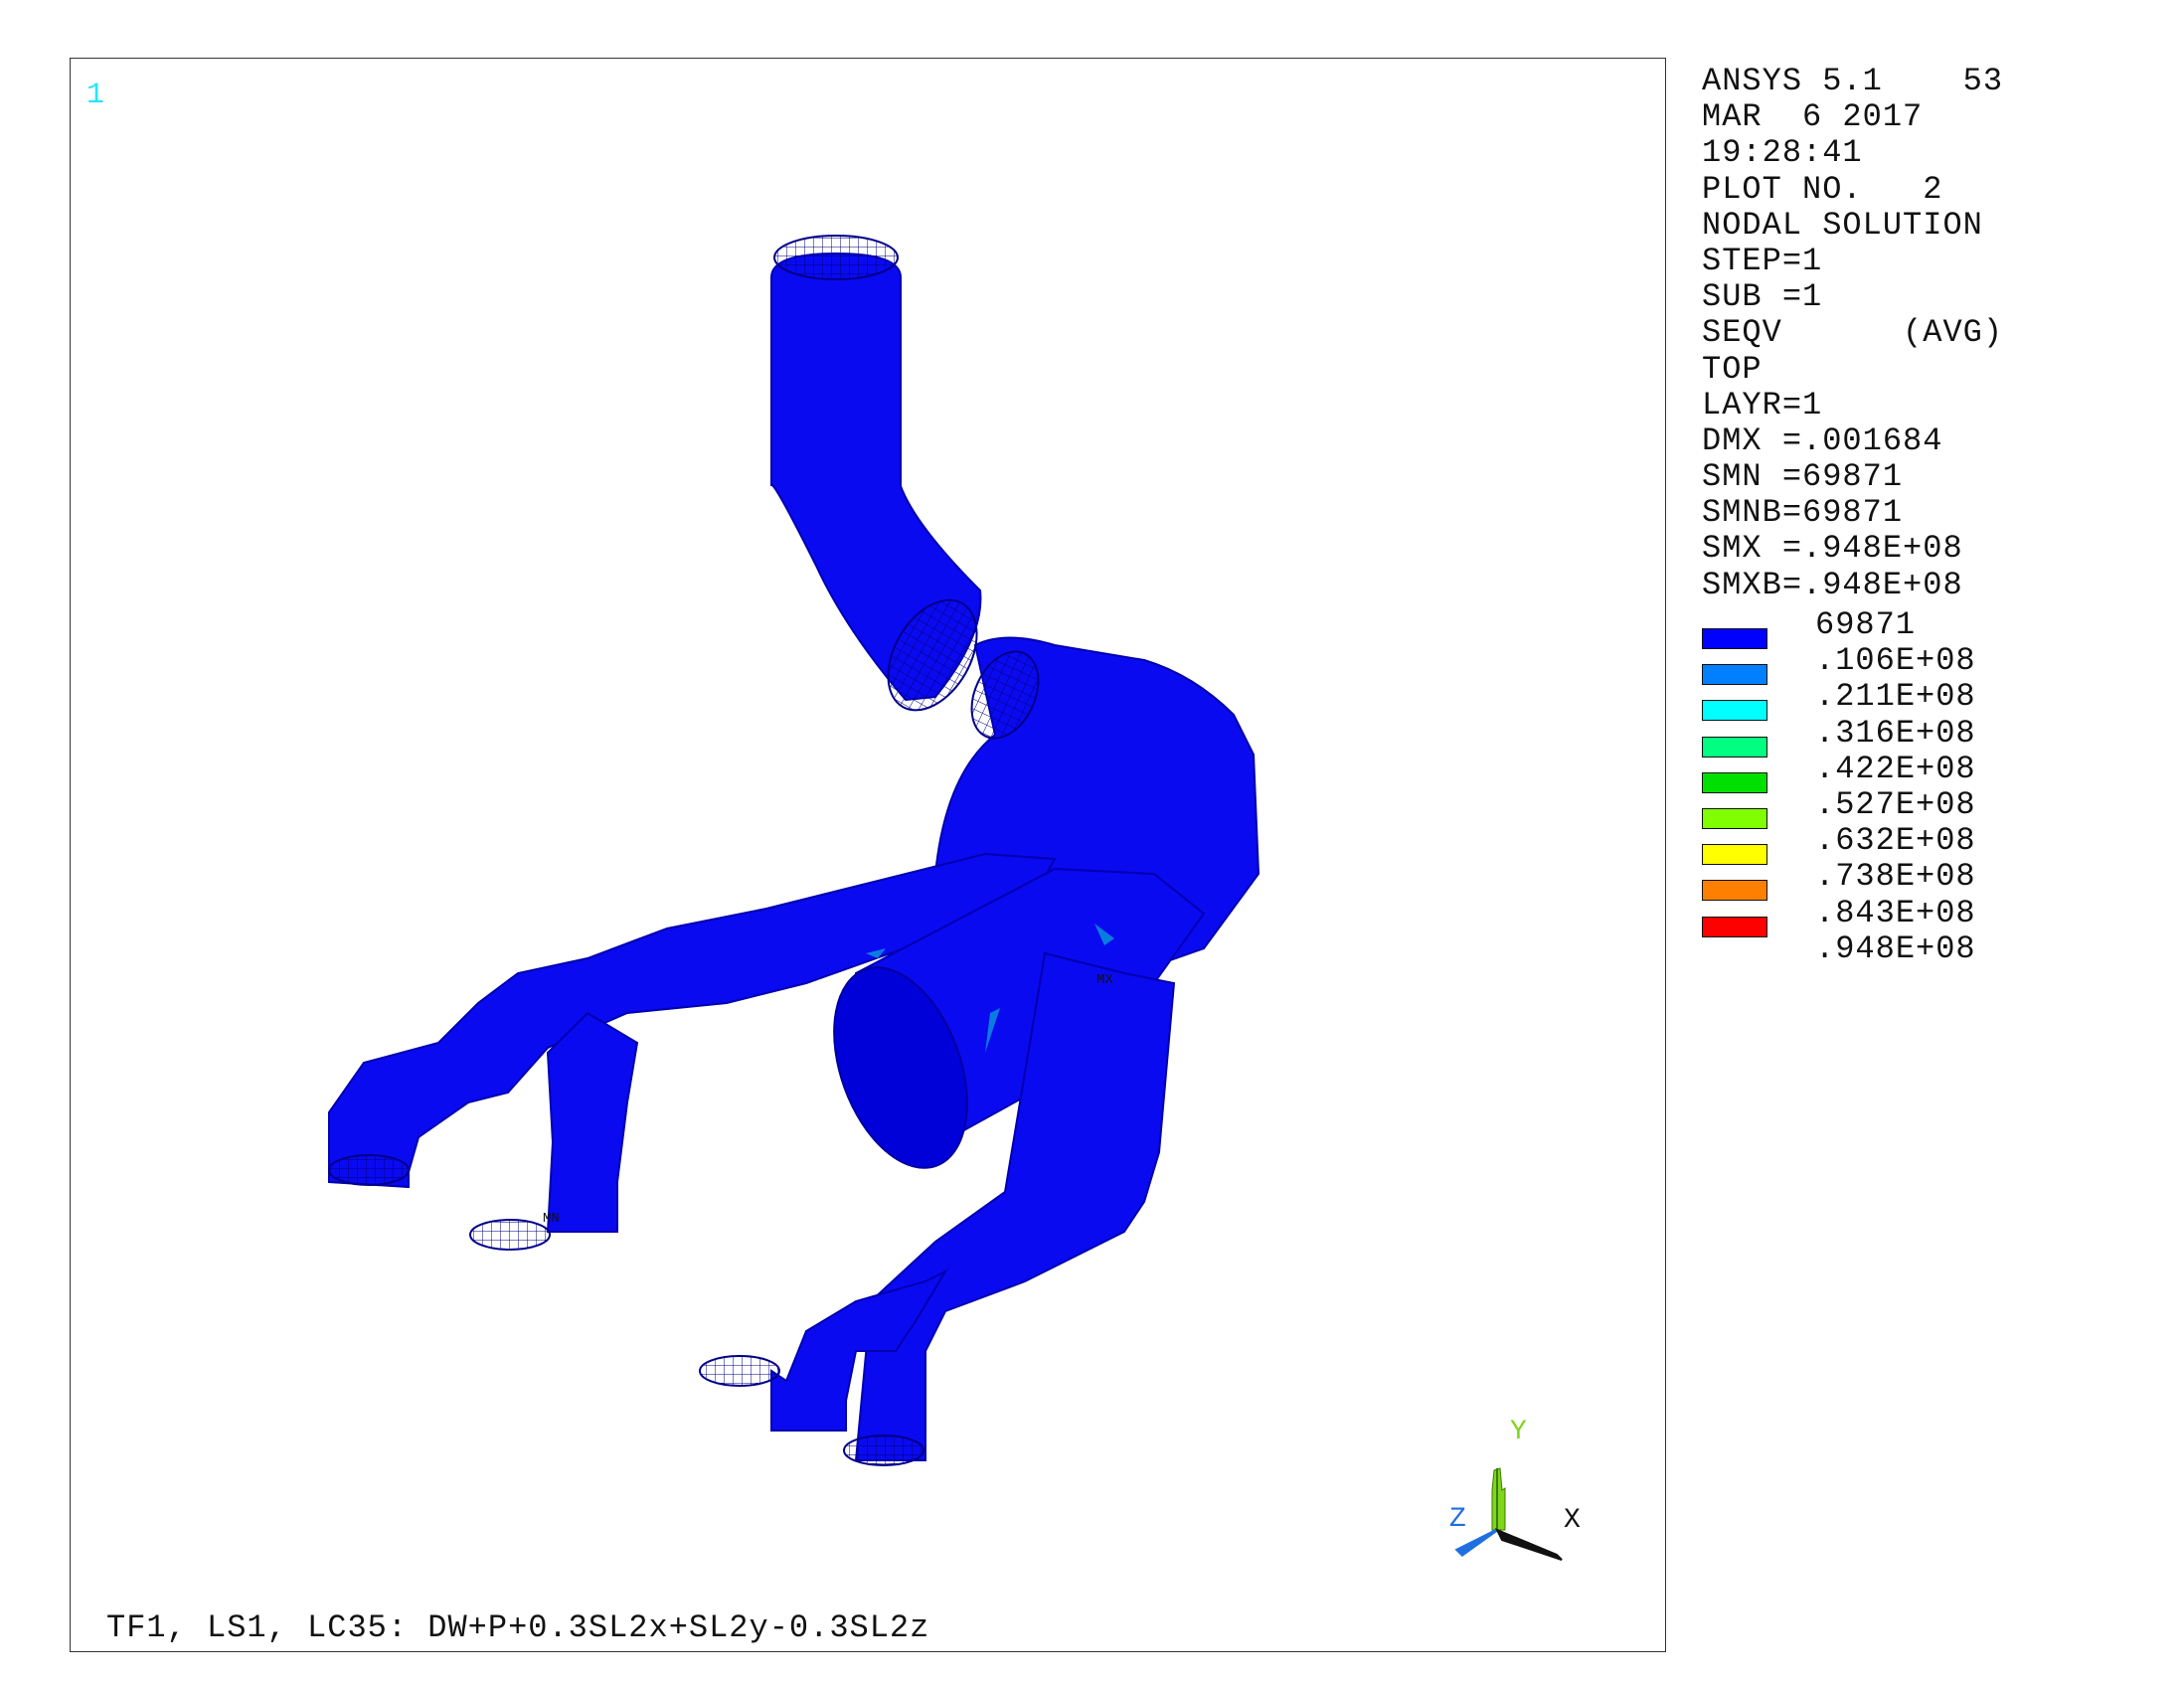  I want to click on info-layer: LAYR=1, so click(1762, 404).